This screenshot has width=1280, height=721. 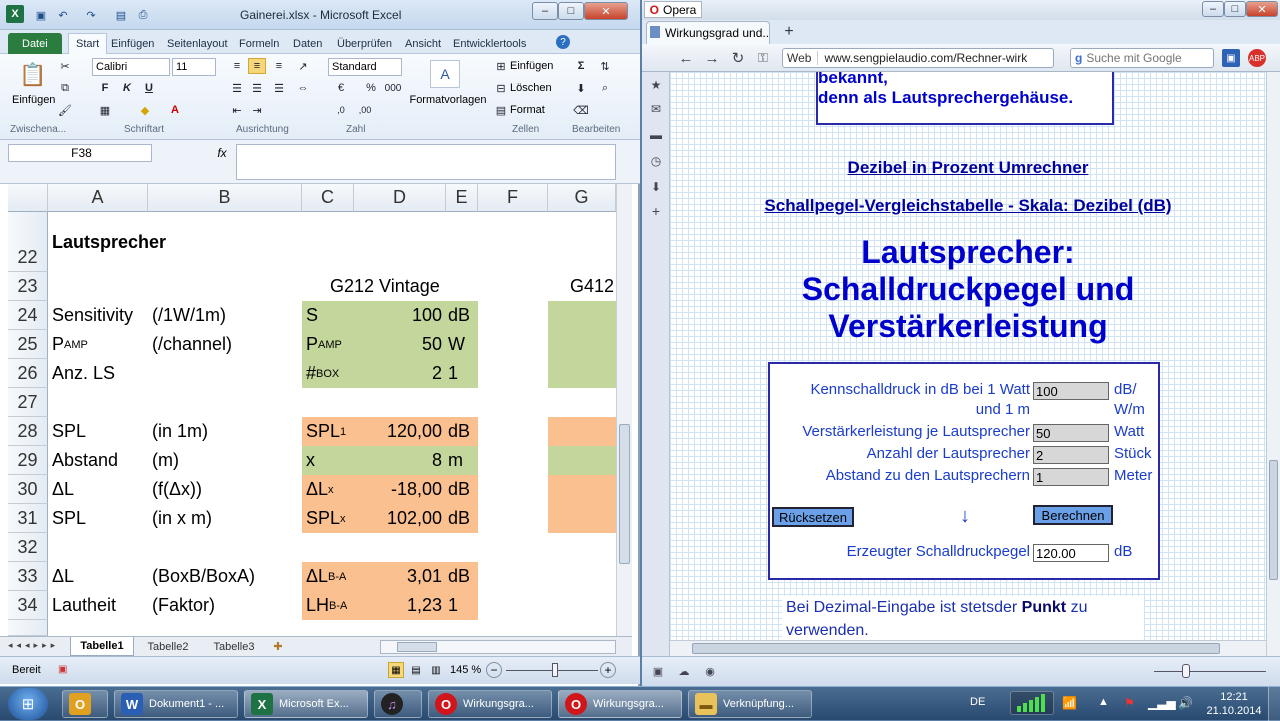 What do you see at coordinates (105, 110) in the screenshot?
I see `borders-icon: ▦` at bounding box center [105, 110].